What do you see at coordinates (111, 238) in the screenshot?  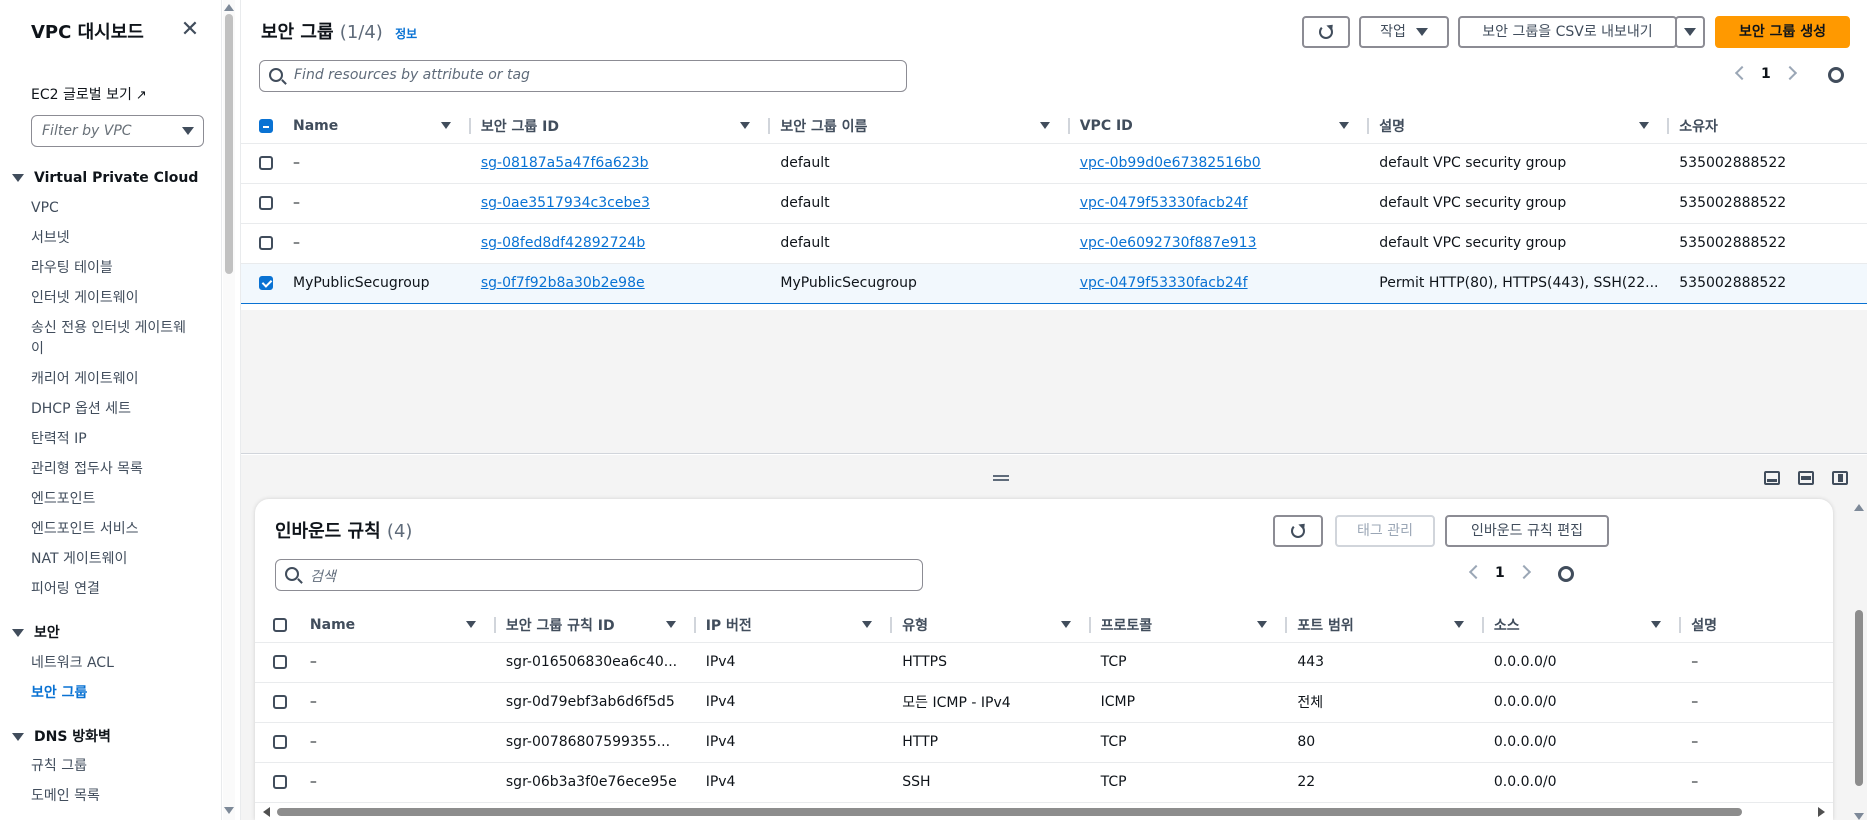 I see `sidebar-item-subnets: 서브넷` at bounding box center [111, 238].